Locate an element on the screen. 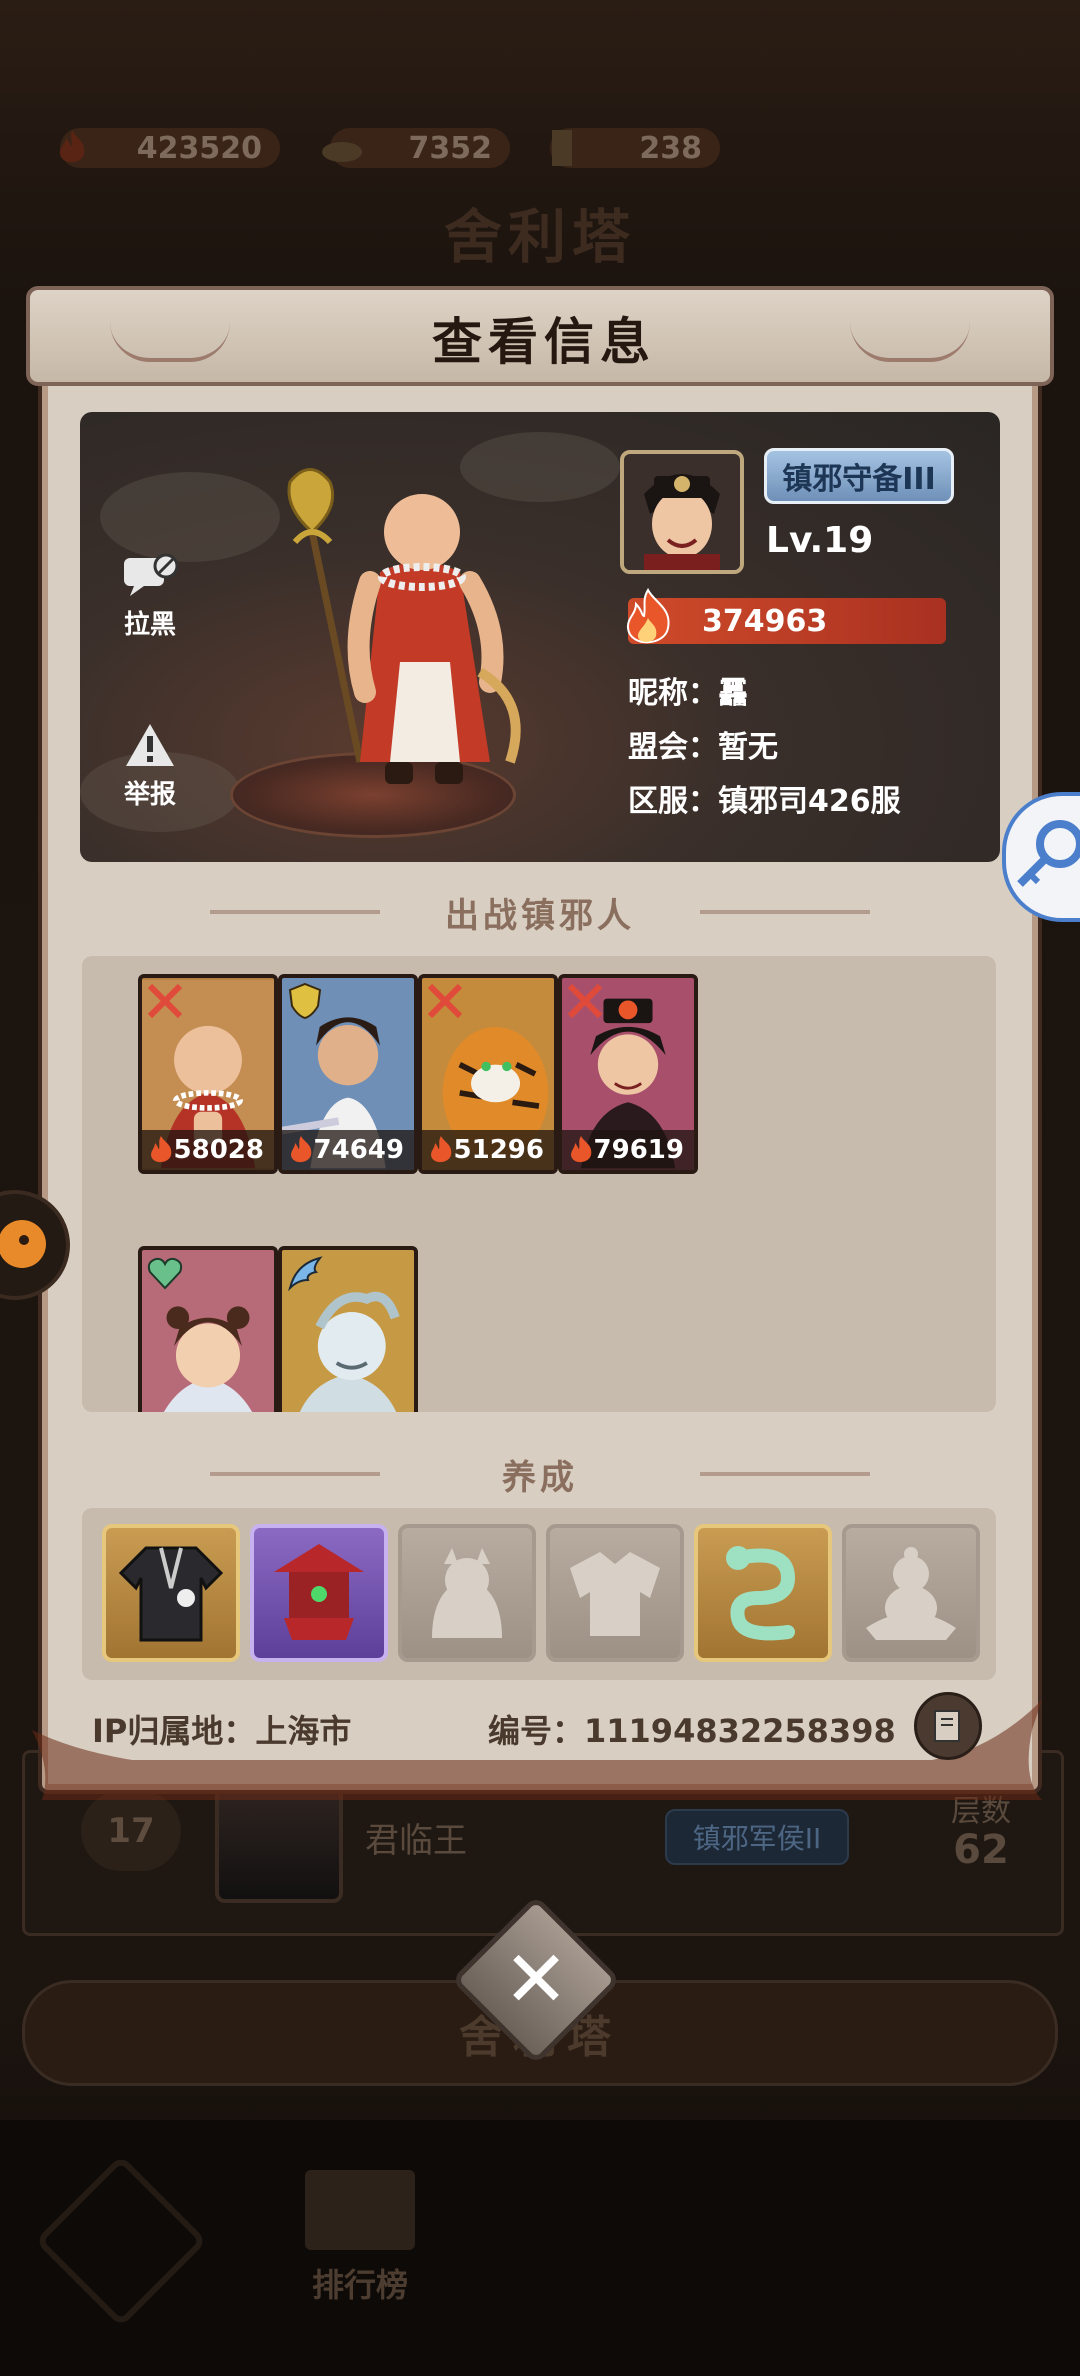  beast-icon is located at coordinates (467, 1593).